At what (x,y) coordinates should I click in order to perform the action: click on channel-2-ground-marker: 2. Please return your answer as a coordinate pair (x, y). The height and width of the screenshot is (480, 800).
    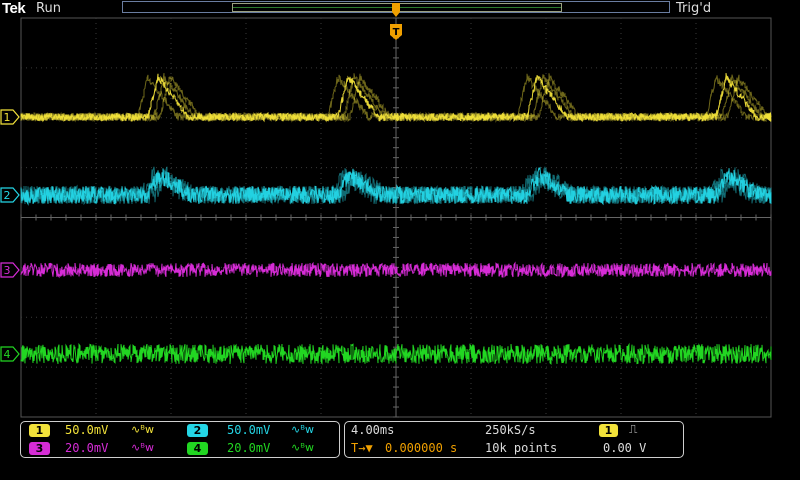
    Looking at the image, I should click on (10, 195).